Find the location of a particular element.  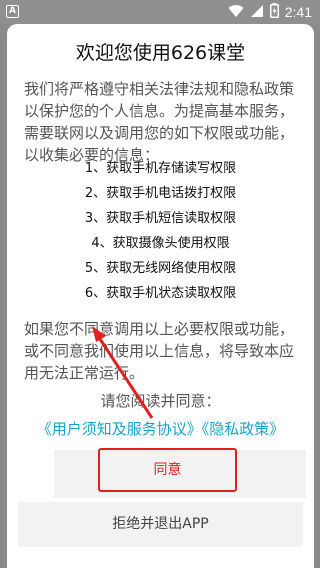

permission-item: 6、获取手机状态读取权限 is located at coordinates (160, 293).